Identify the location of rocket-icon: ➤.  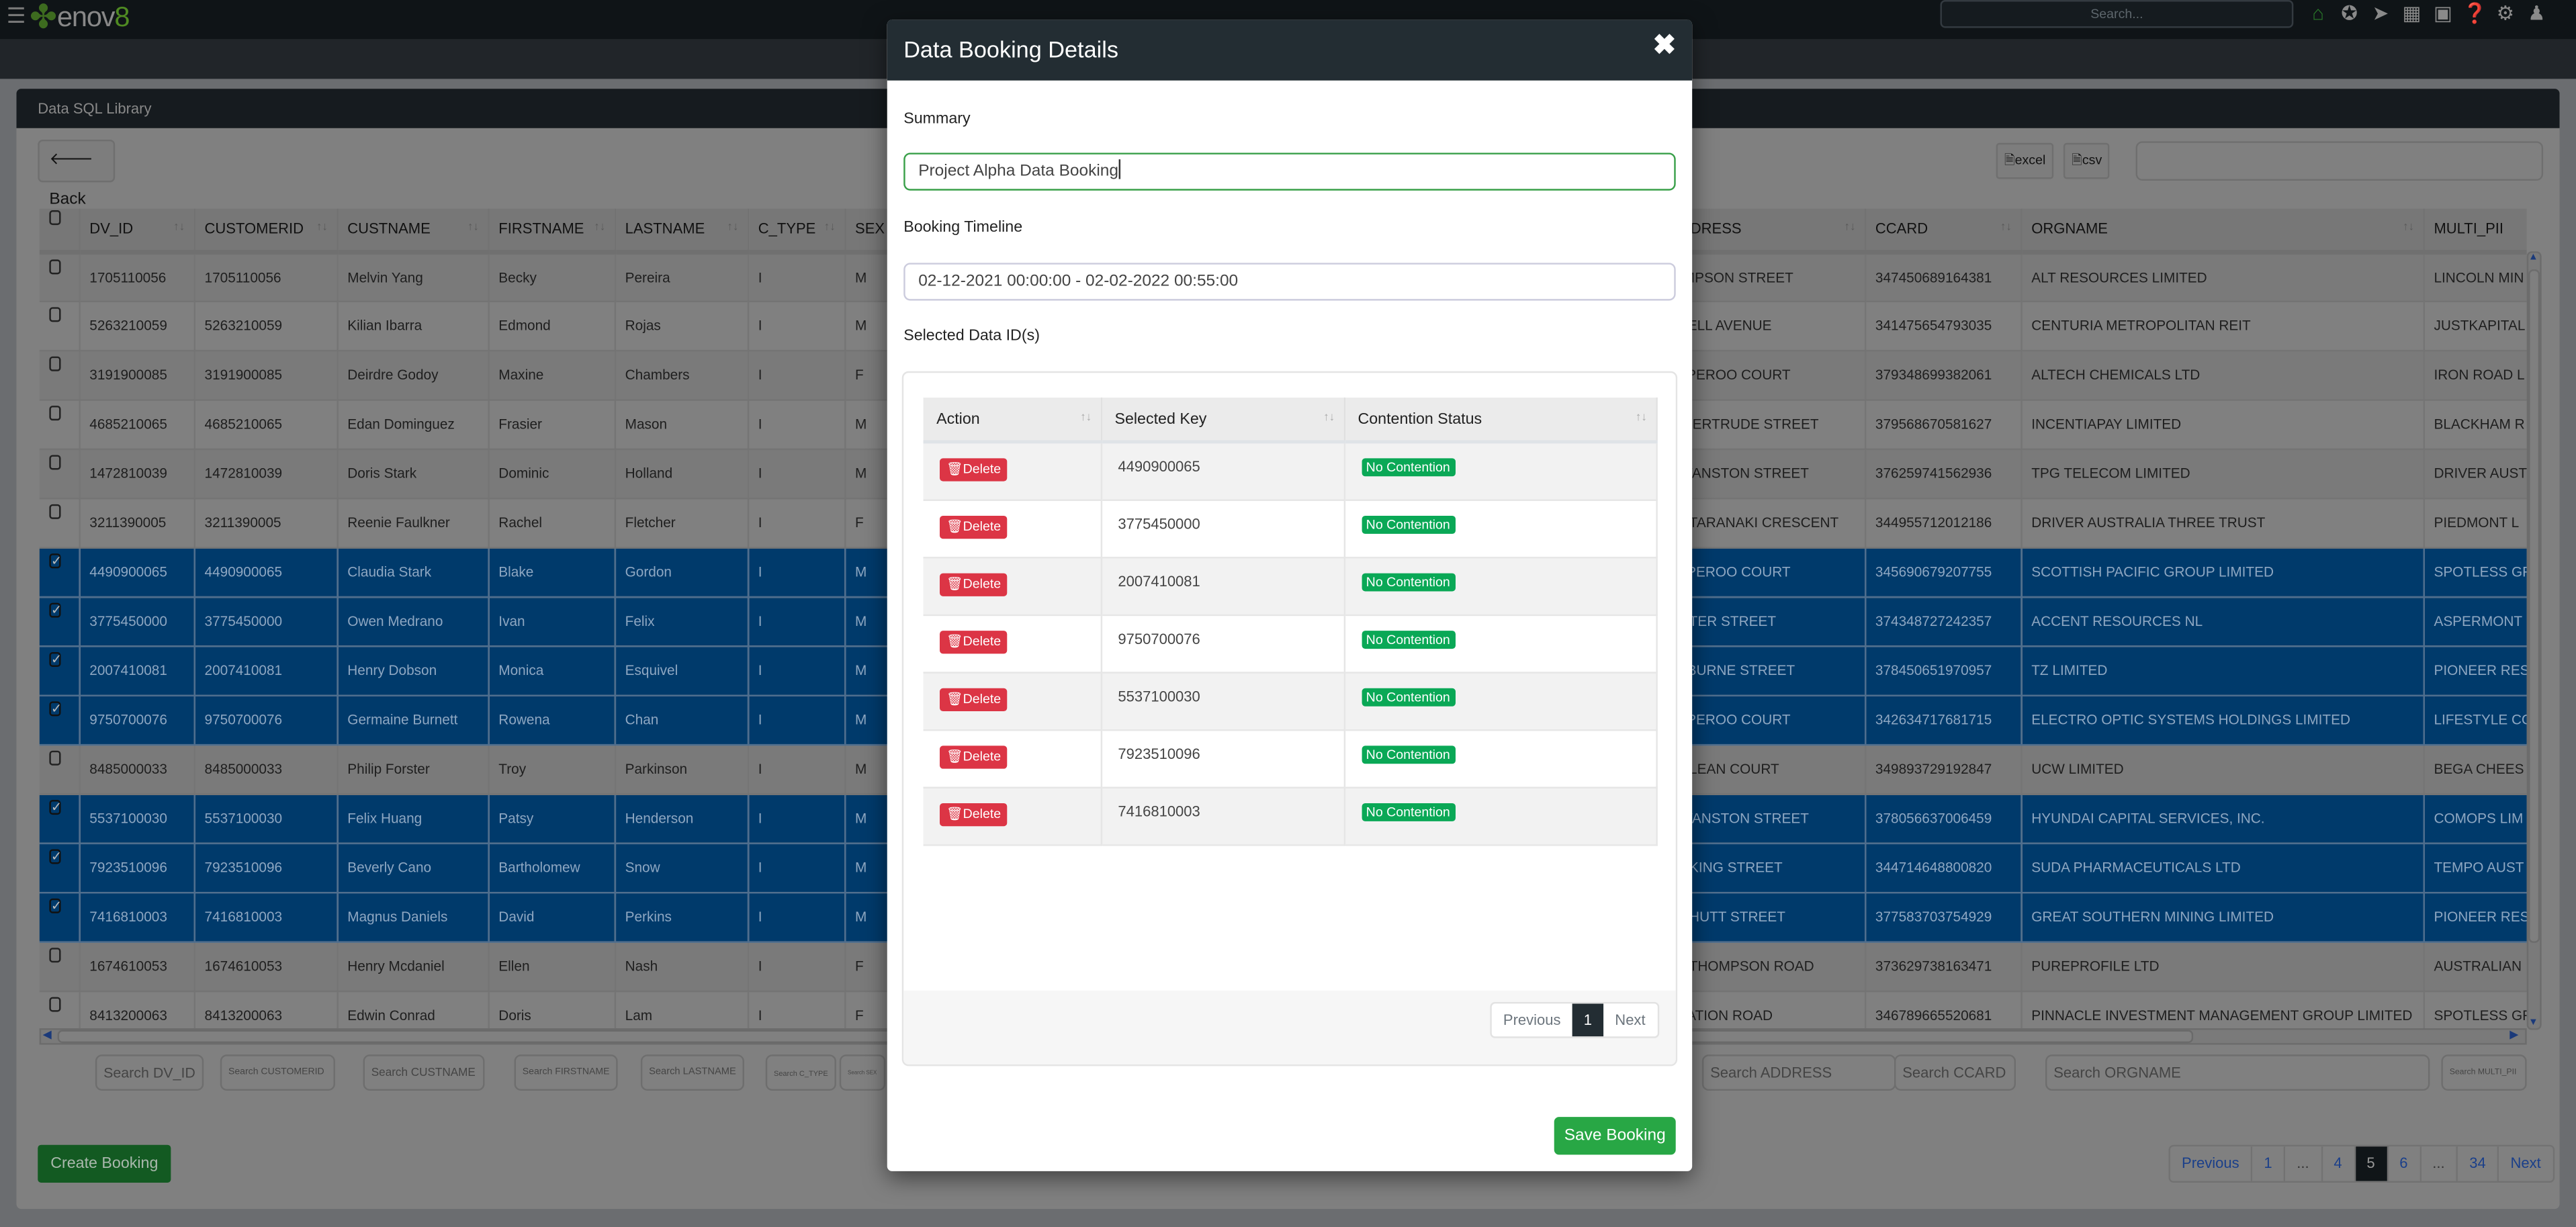
(2381, 12).